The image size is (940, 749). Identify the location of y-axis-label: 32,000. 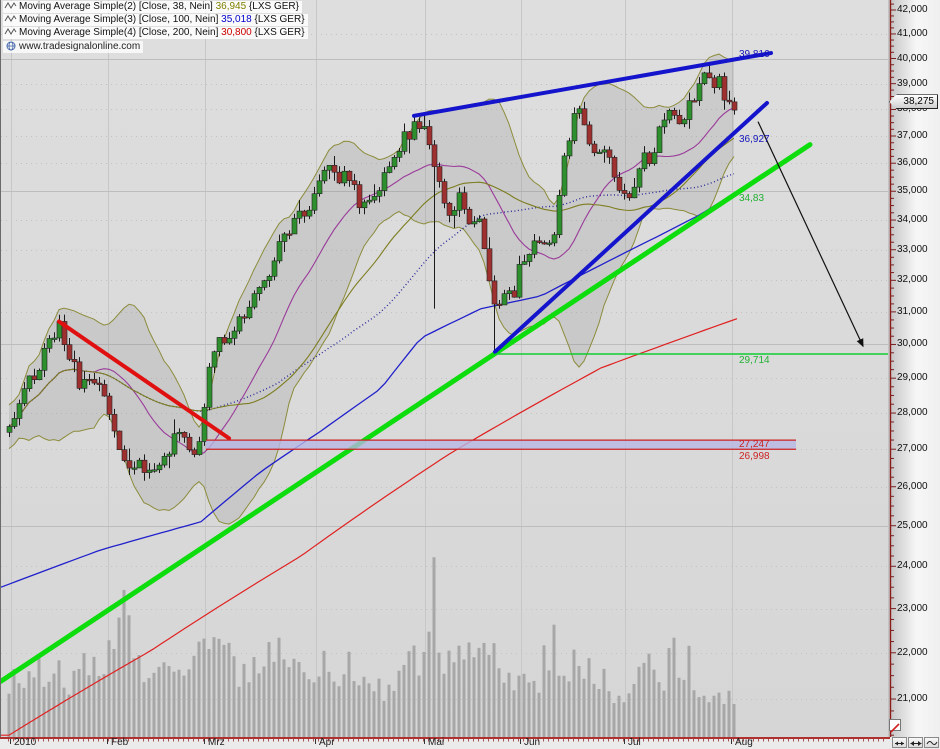
(912, 280).